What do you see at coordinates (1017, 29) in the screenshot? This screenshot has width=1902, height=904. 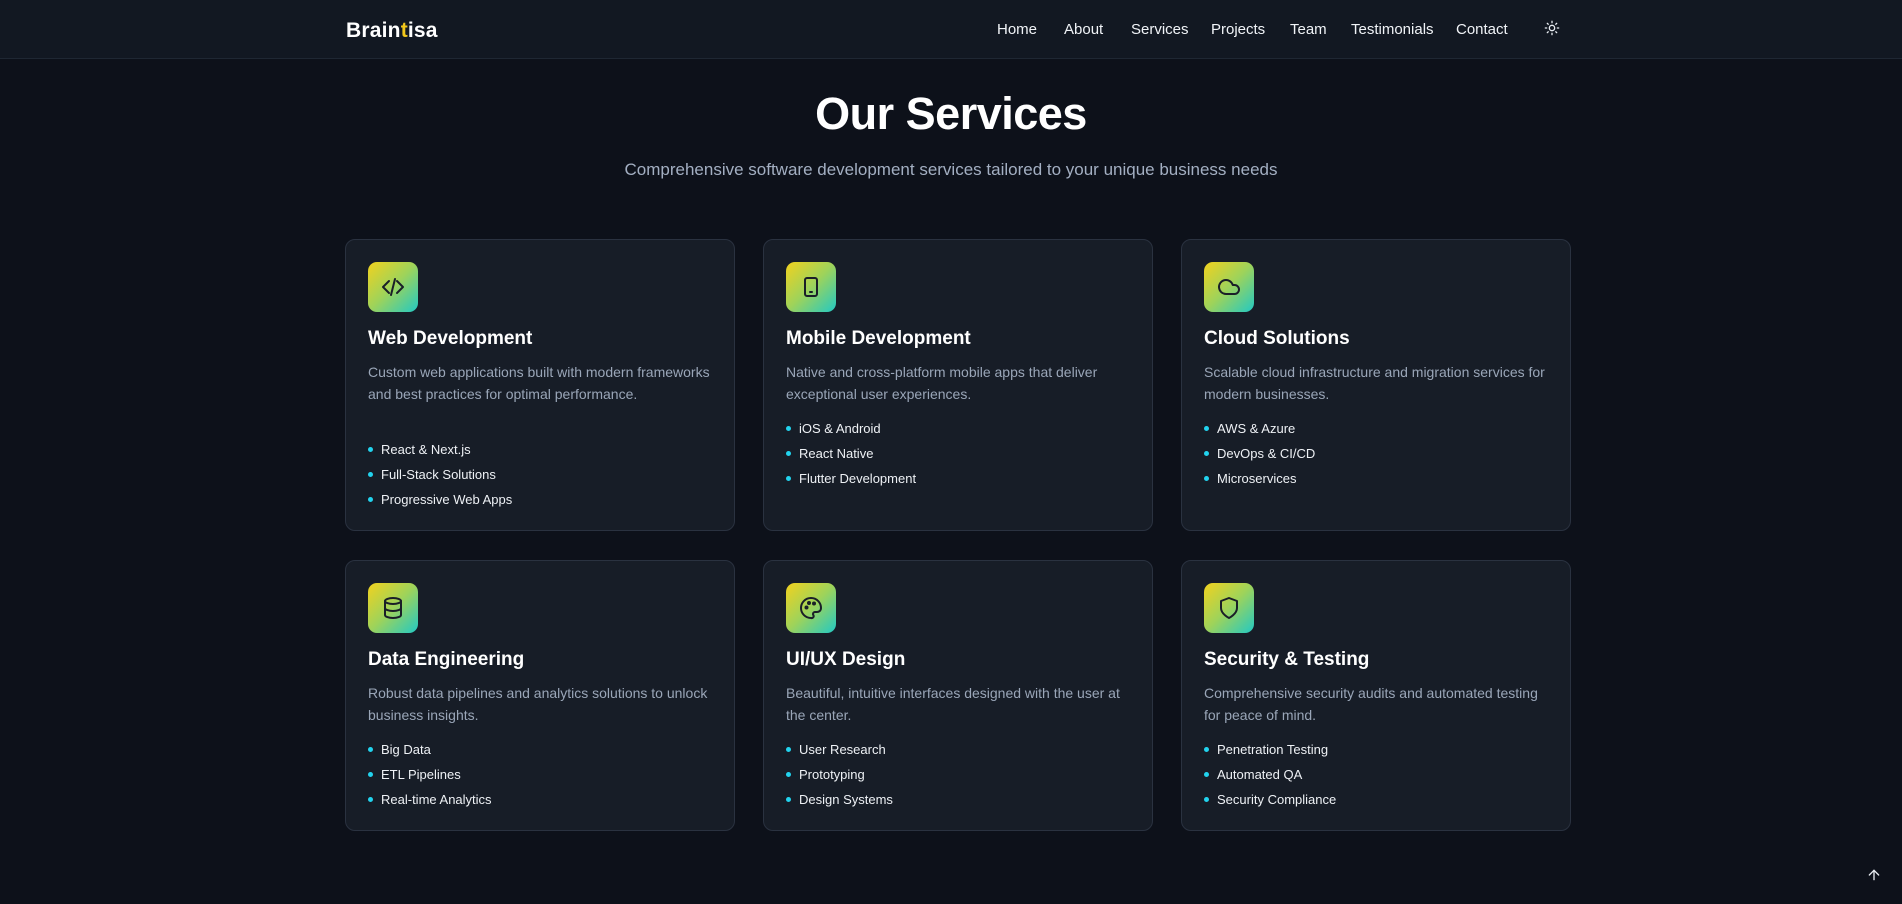 I see `nav-link-home: Home` at bounding box center [1017, 29].